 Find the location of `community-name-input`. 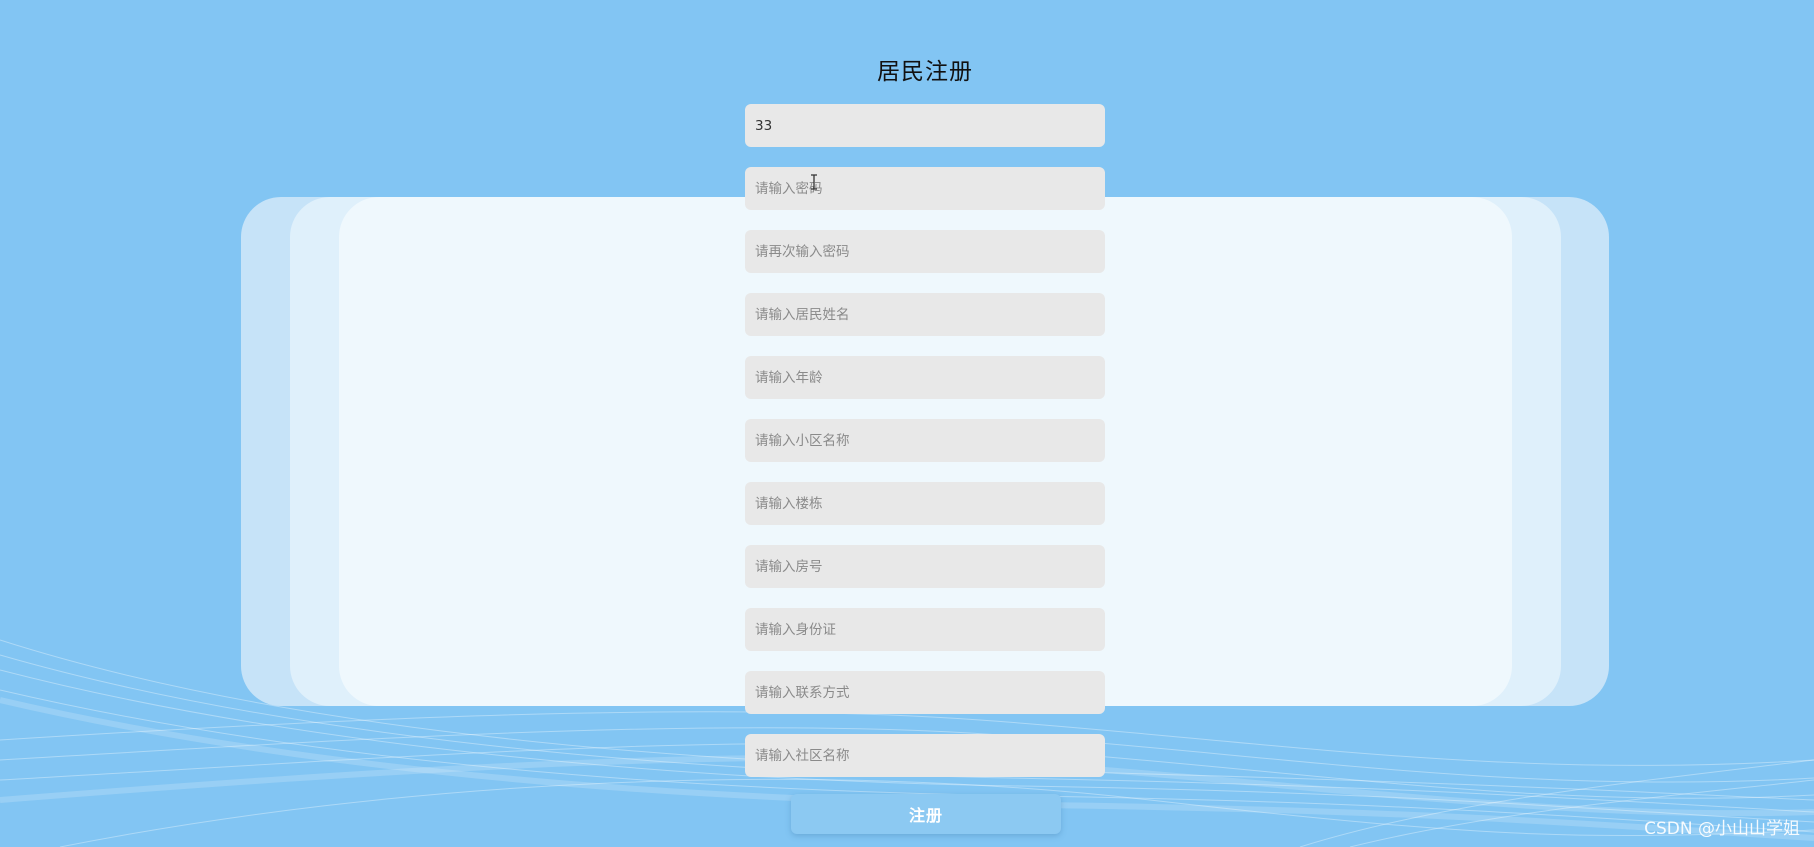

community-name-input is located at coordinates (925, 755).